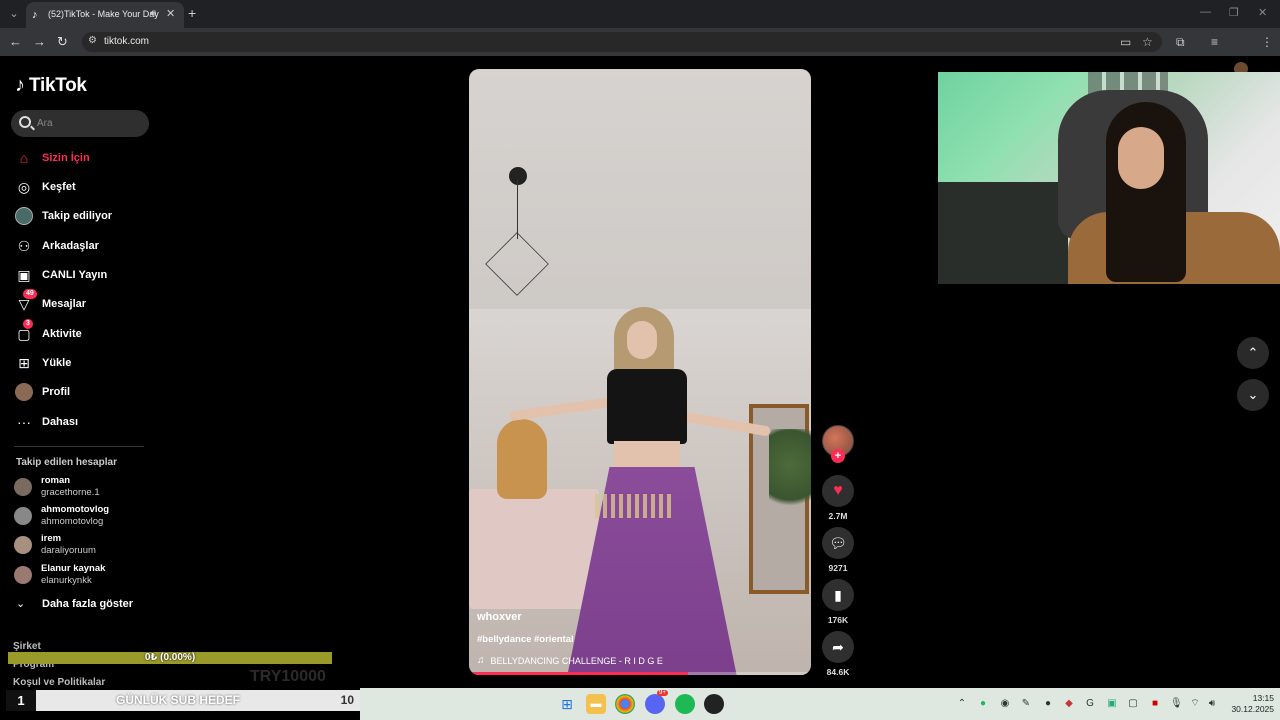  I want to click on nav-friends: ⚇ Arkadaşlar, so click(84, 246).